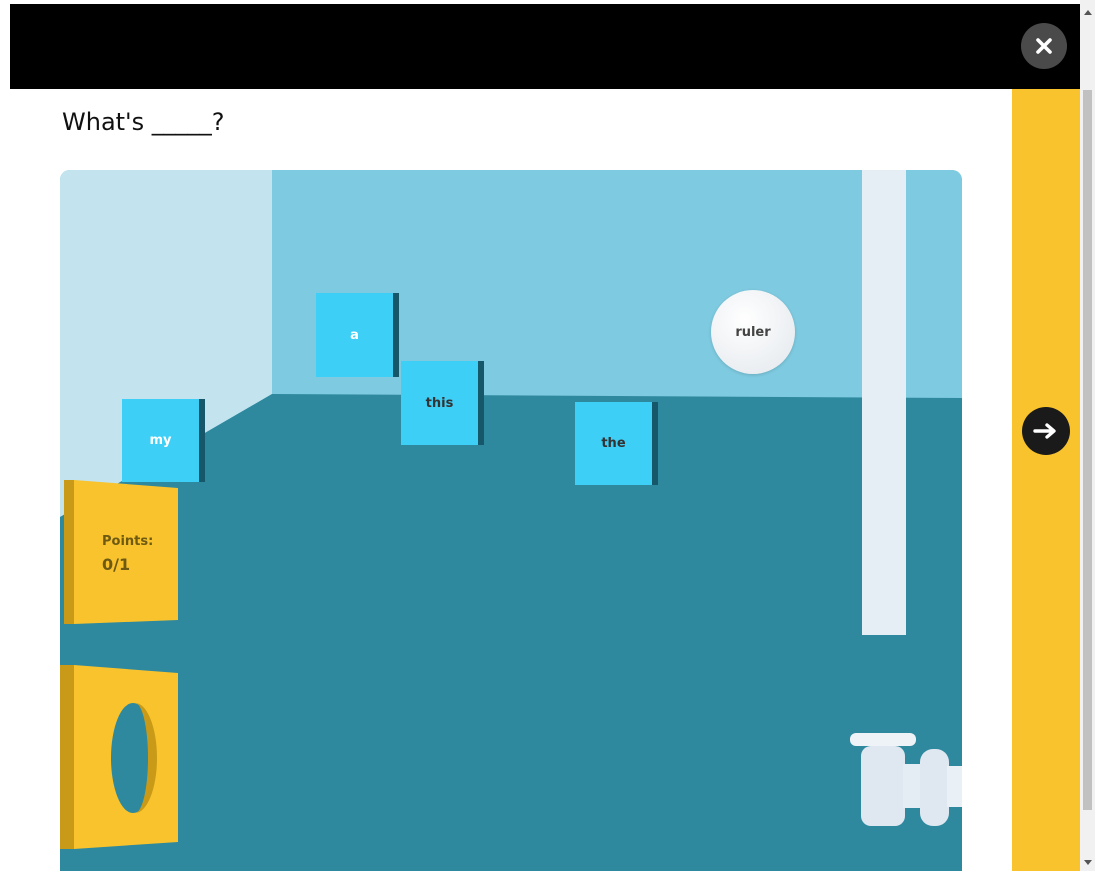 Image resolution: width=1095 pixels, height=871 pixels. I want to click on top-bar, so click(545, 46).